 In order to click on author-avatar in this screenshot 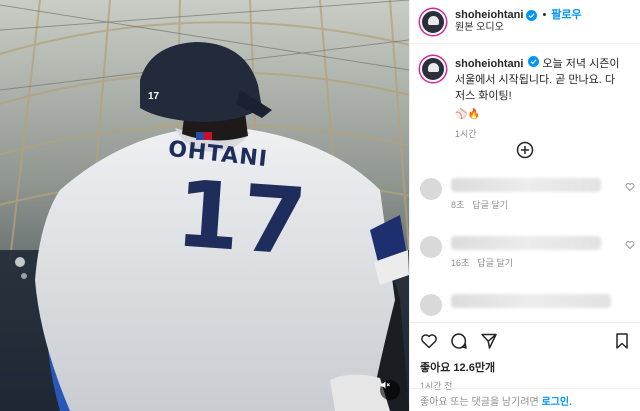, I will do `click(433, 21)`.